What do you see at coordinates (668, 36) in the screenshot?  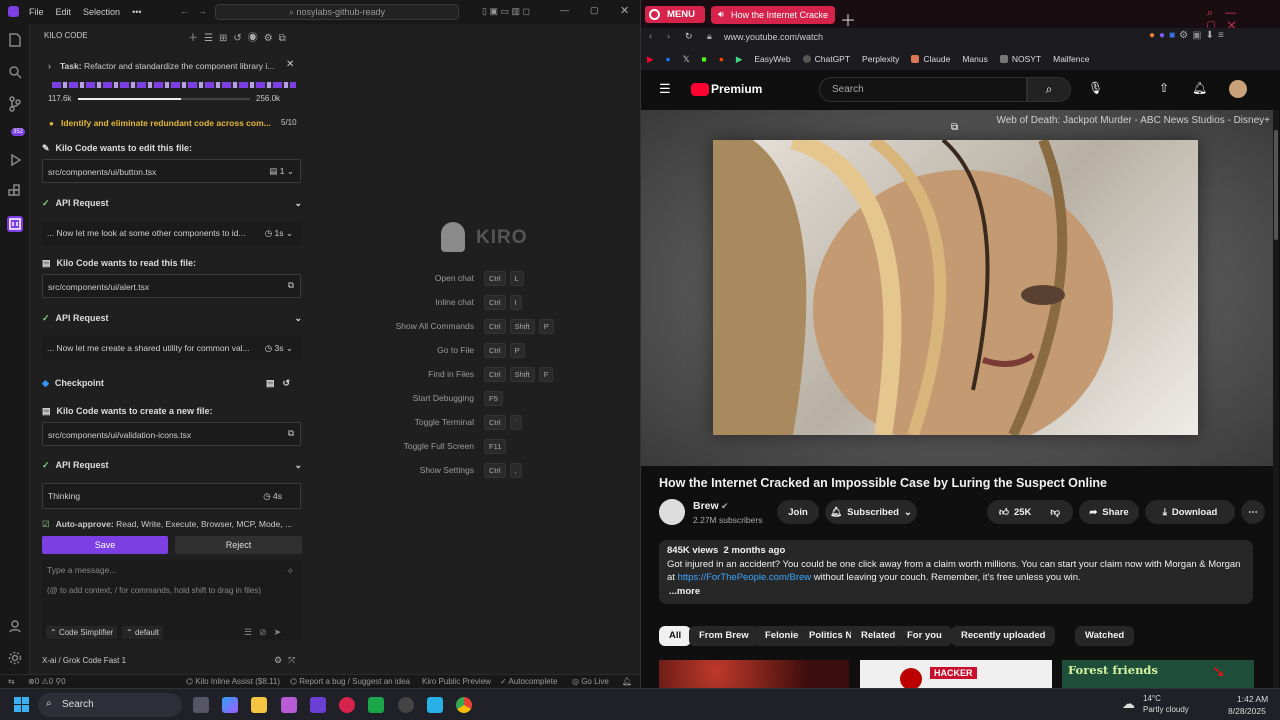 I see `forward-icon: ›` at bounding box center [668, 36].